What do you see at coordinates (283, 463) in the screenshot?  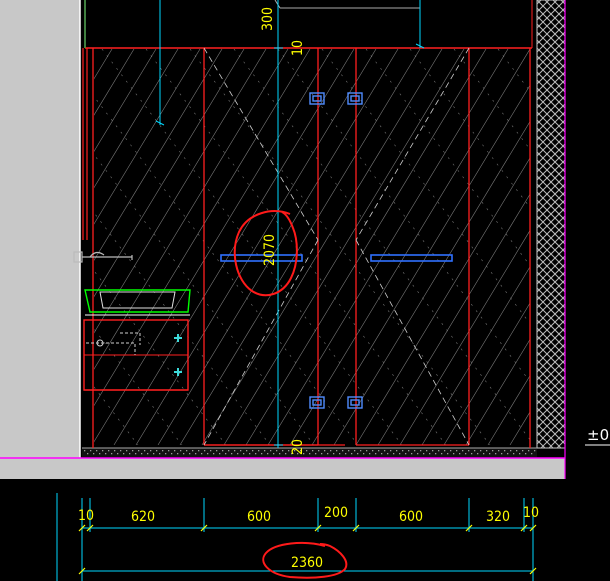 I see `floor-slab` at bounding box center [283, 463].